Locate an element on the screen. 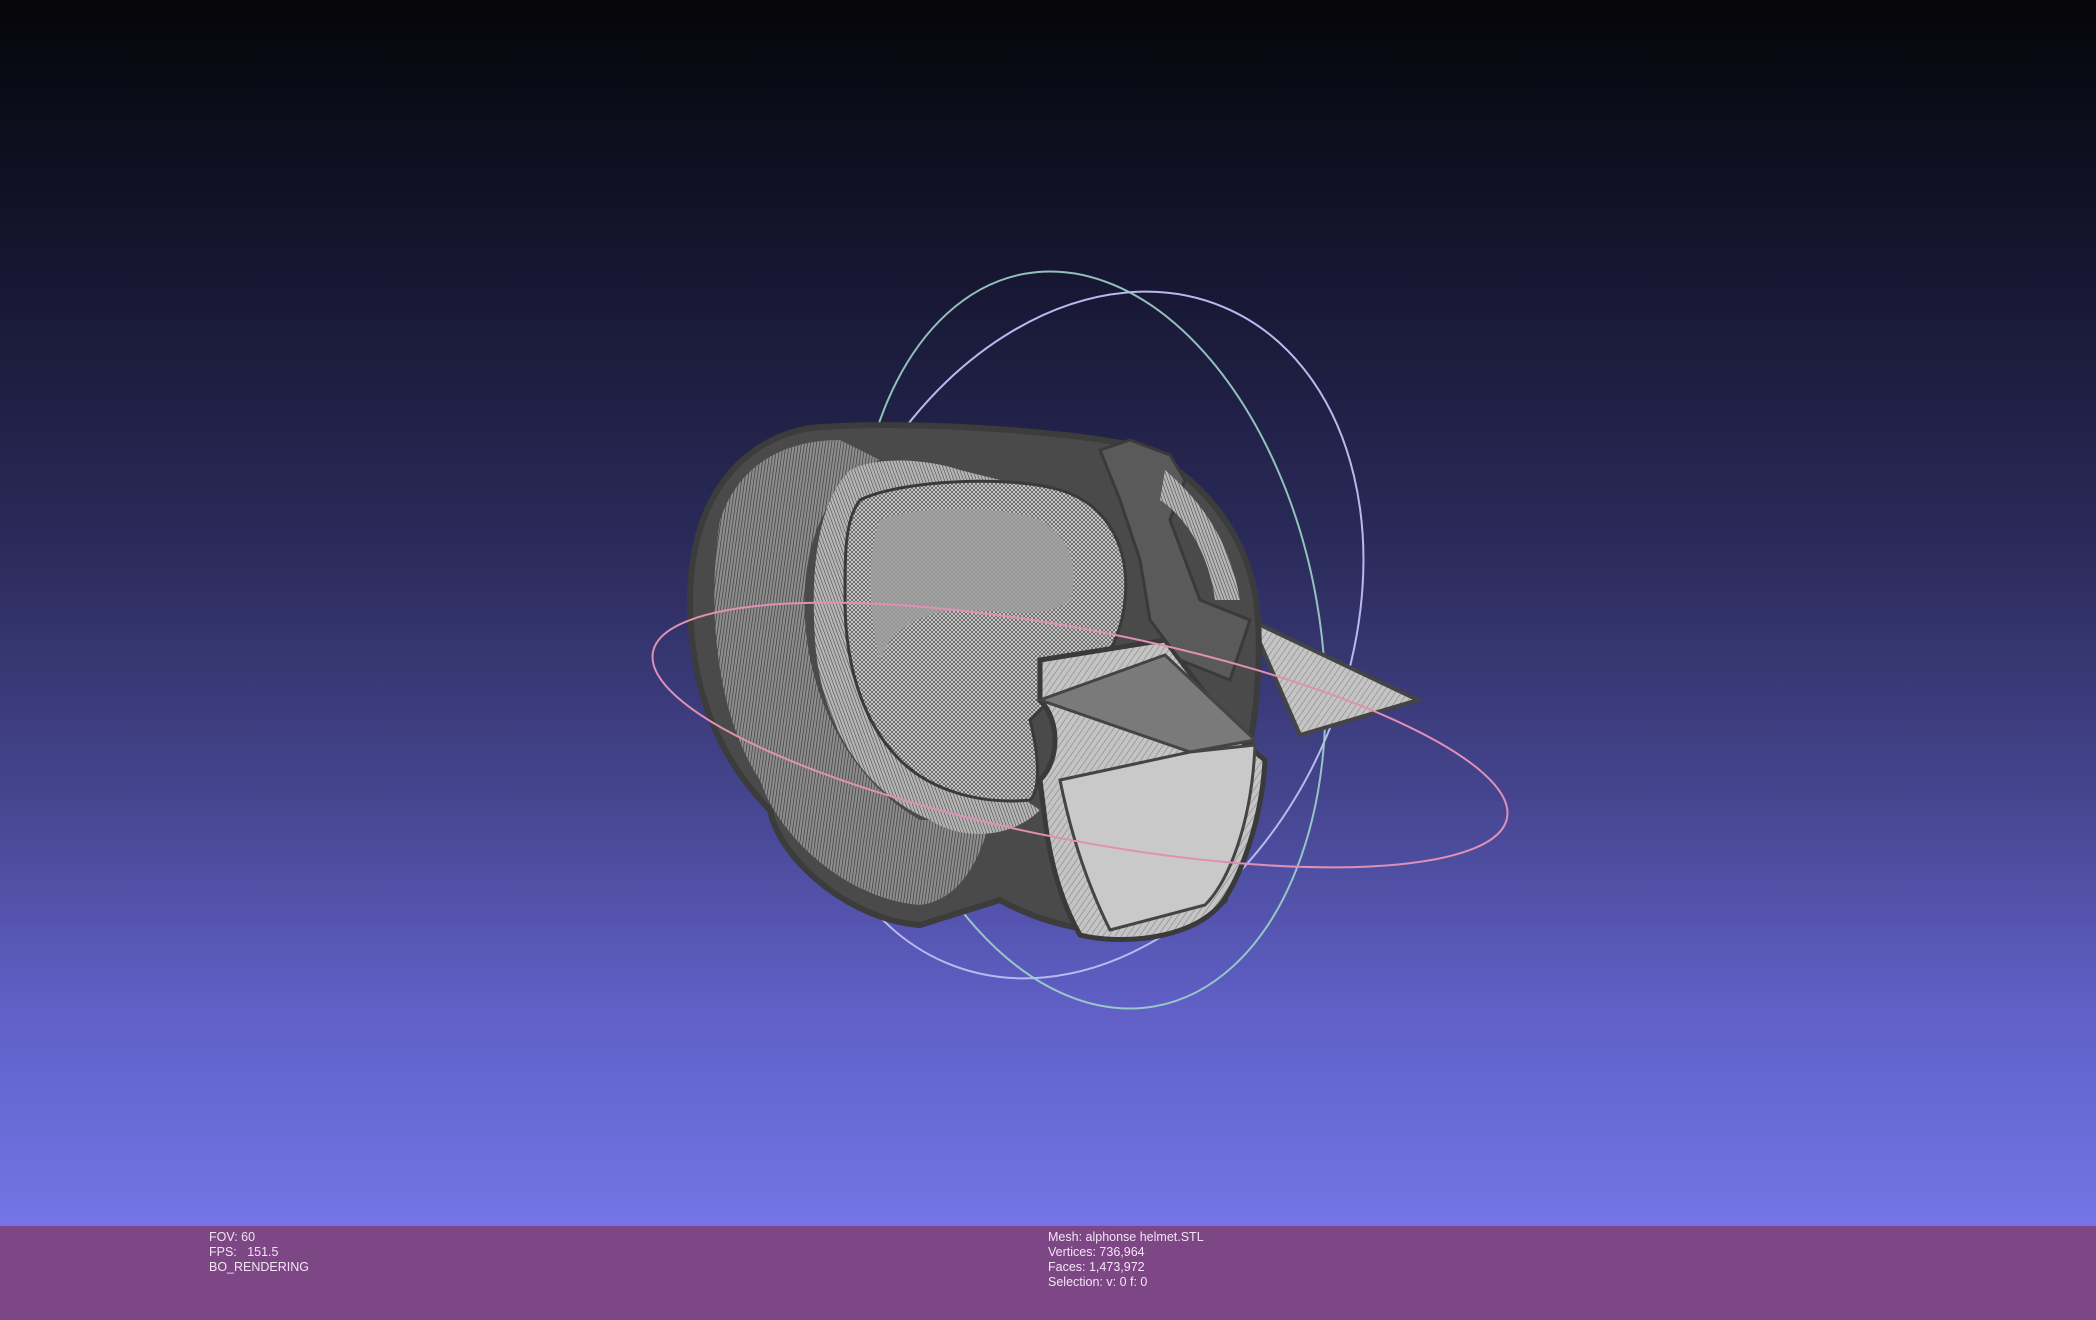 The height and width of the screenshot is (1320, 2096). selection-label: Selection: v: 0 f: 0 is located at coordinates (1098, 1282).